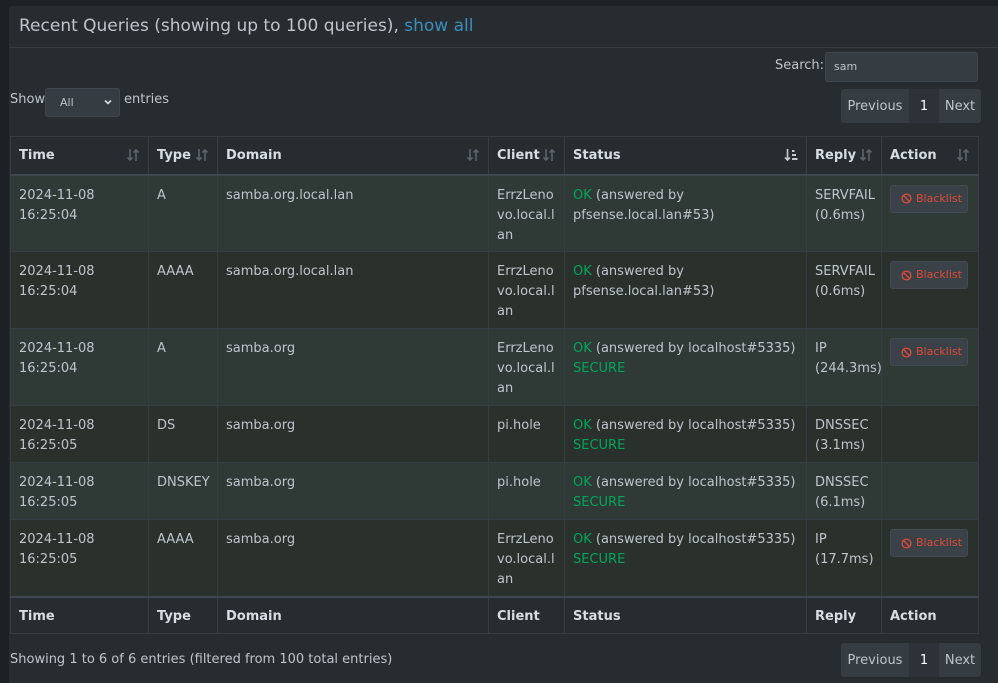 The width and height of the screenshot is (998, 683). I want to click on column-header-action: Action, so click(930, 156).